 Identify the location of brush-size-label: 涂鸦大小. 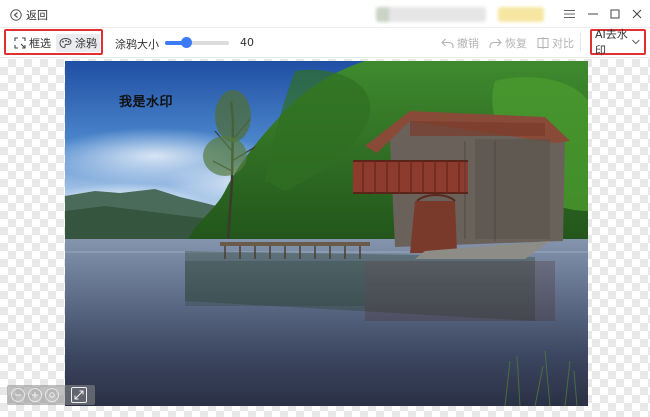
(137, 44).